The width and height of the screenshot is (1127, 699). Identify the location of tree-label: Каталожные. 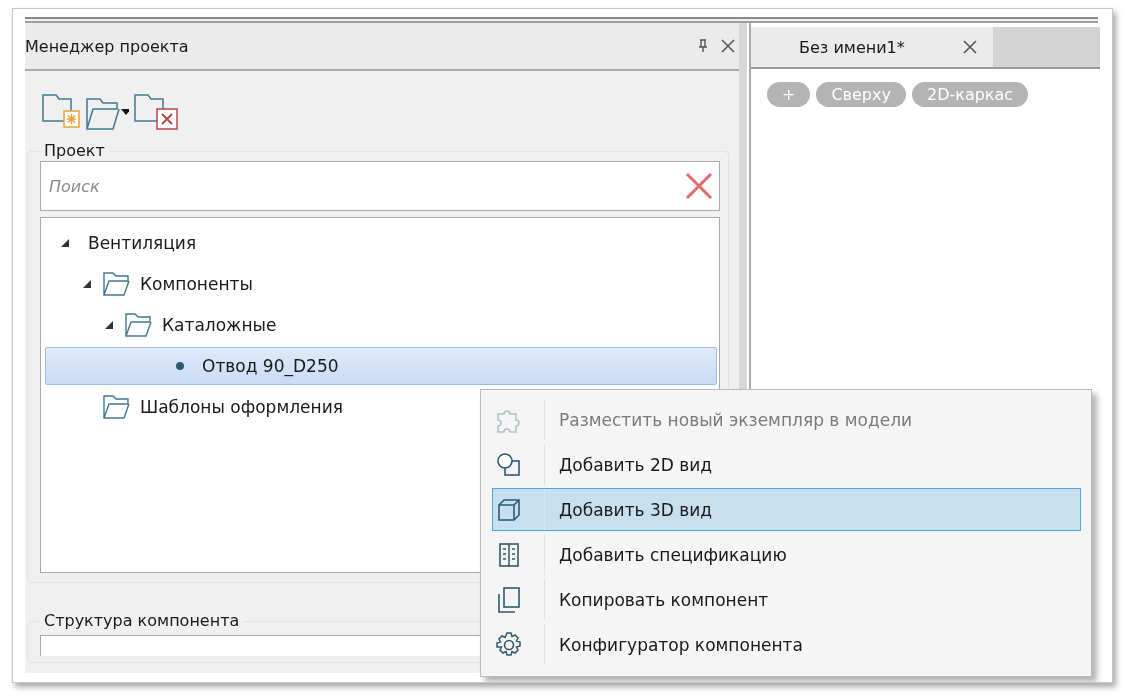
(219, 325).